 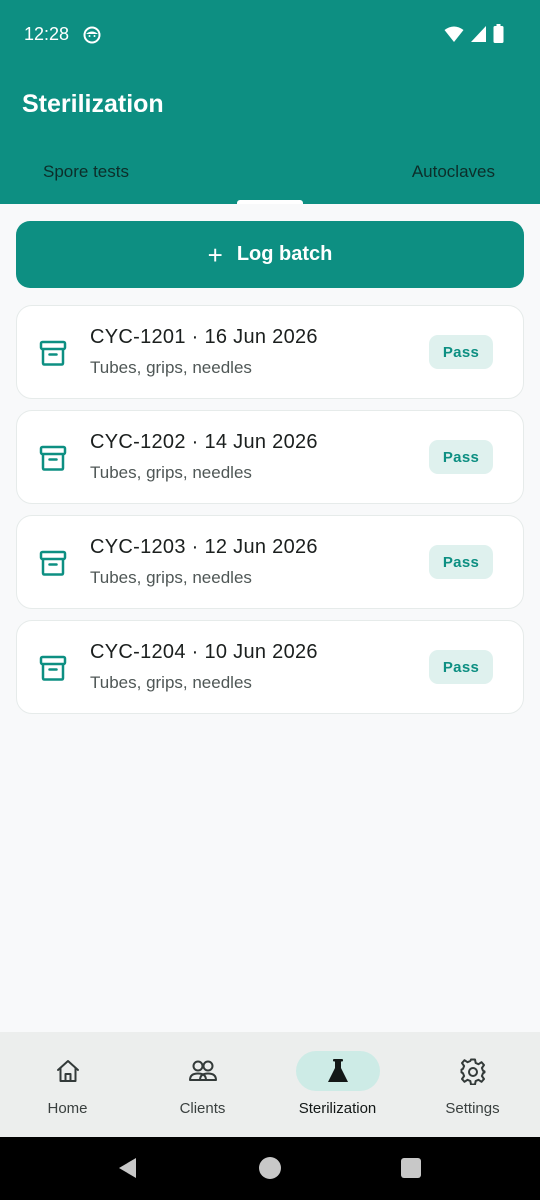 What do you see at coordinates (337, 1108) in the screenshot?
I see `nav-label-sterilization: Sterilization` at bounding box center [337, 1108].